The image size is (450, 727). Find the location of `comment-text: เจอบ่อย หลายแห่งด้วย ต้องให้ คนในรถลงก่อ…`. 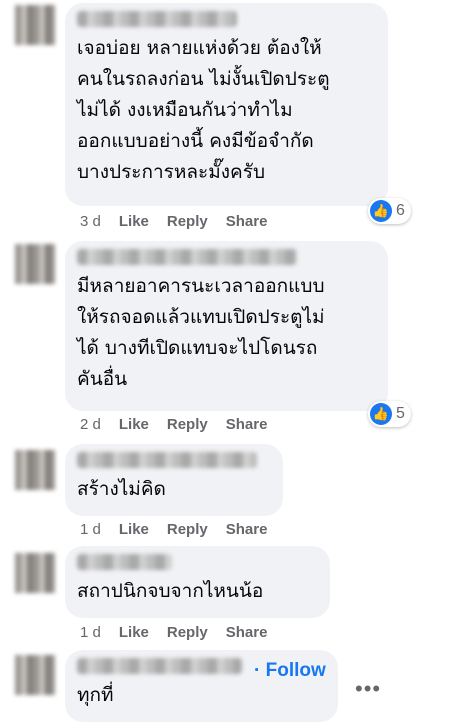

comment-text: เจอบ่อย หลายแห่งด้วย ต้องให้ คนในรถลงก่อ… is located at coordinates (203, 110).